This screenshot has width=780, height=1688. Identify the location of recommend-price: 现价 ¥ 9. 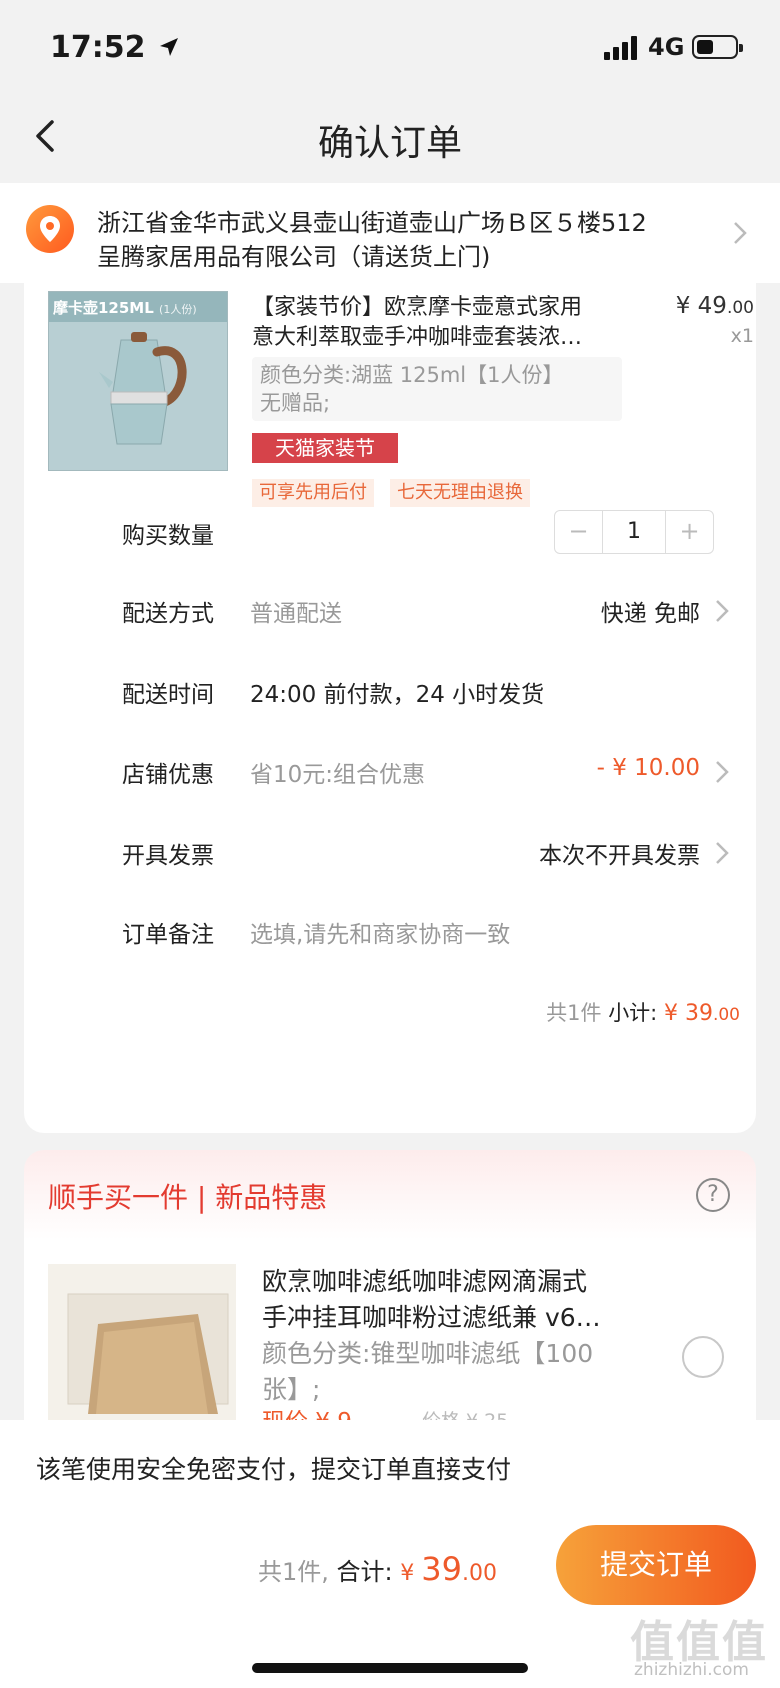
(307, 1411).